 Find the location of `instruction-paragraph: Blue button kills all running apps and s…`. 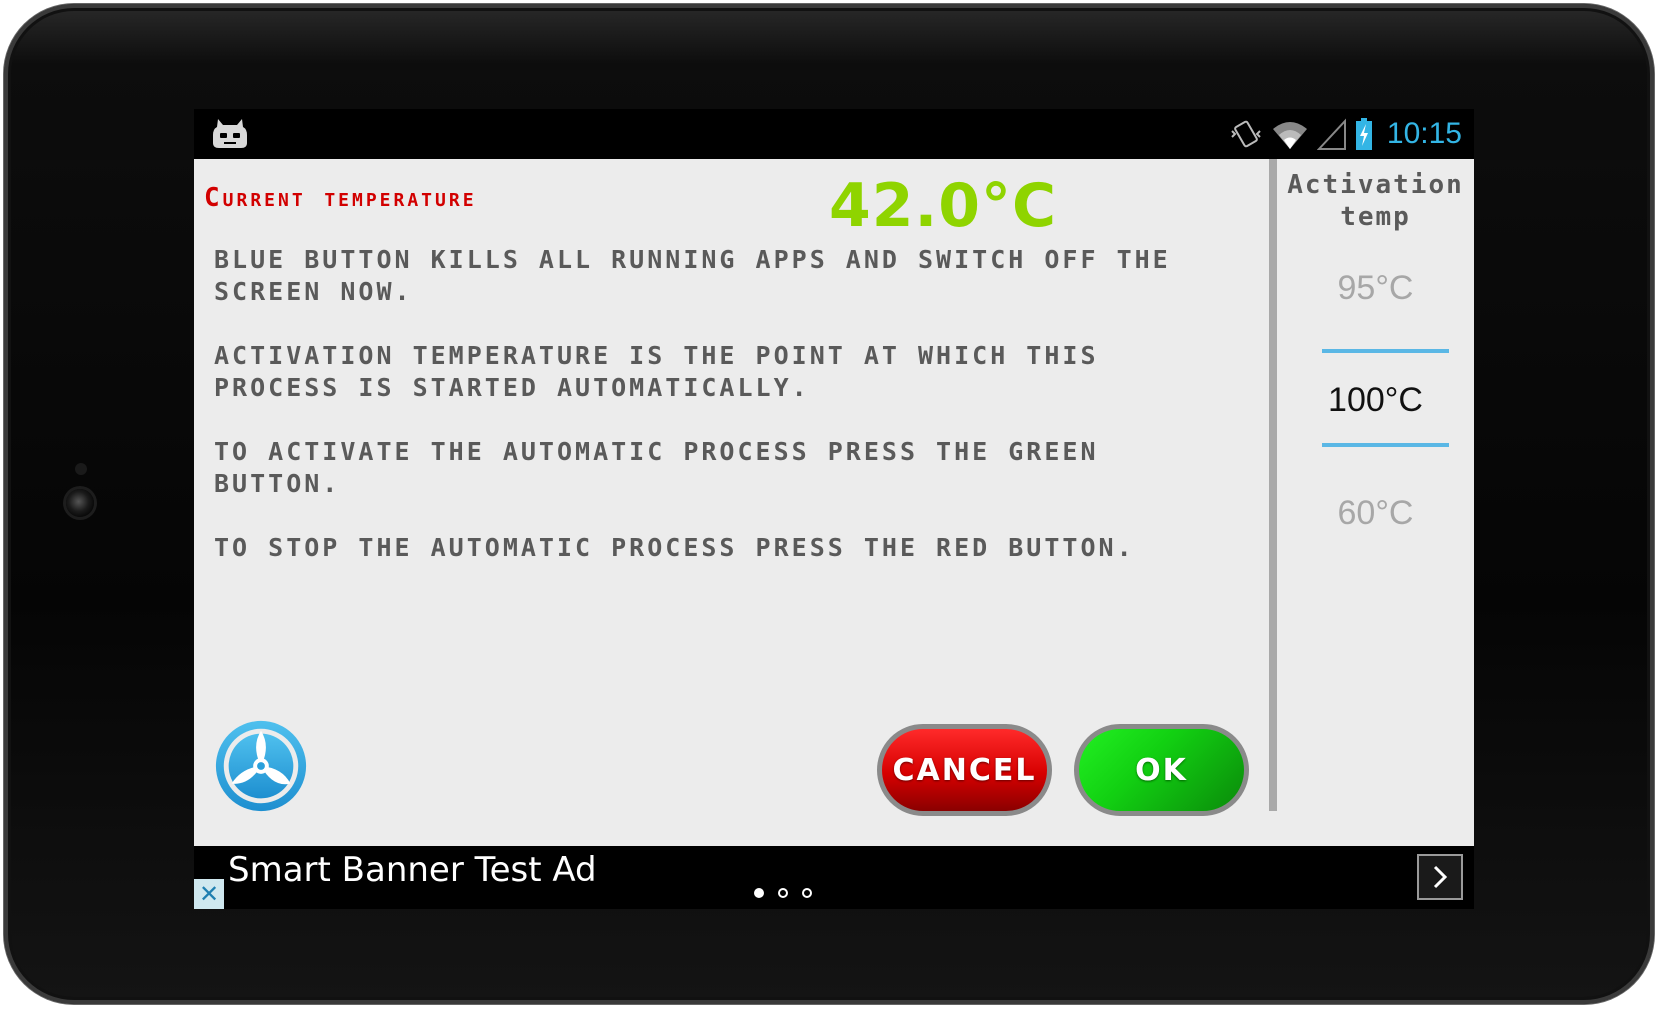

instruction-paragraph: Blue button kills all running apps and s… is located at coordinates (692, 275).